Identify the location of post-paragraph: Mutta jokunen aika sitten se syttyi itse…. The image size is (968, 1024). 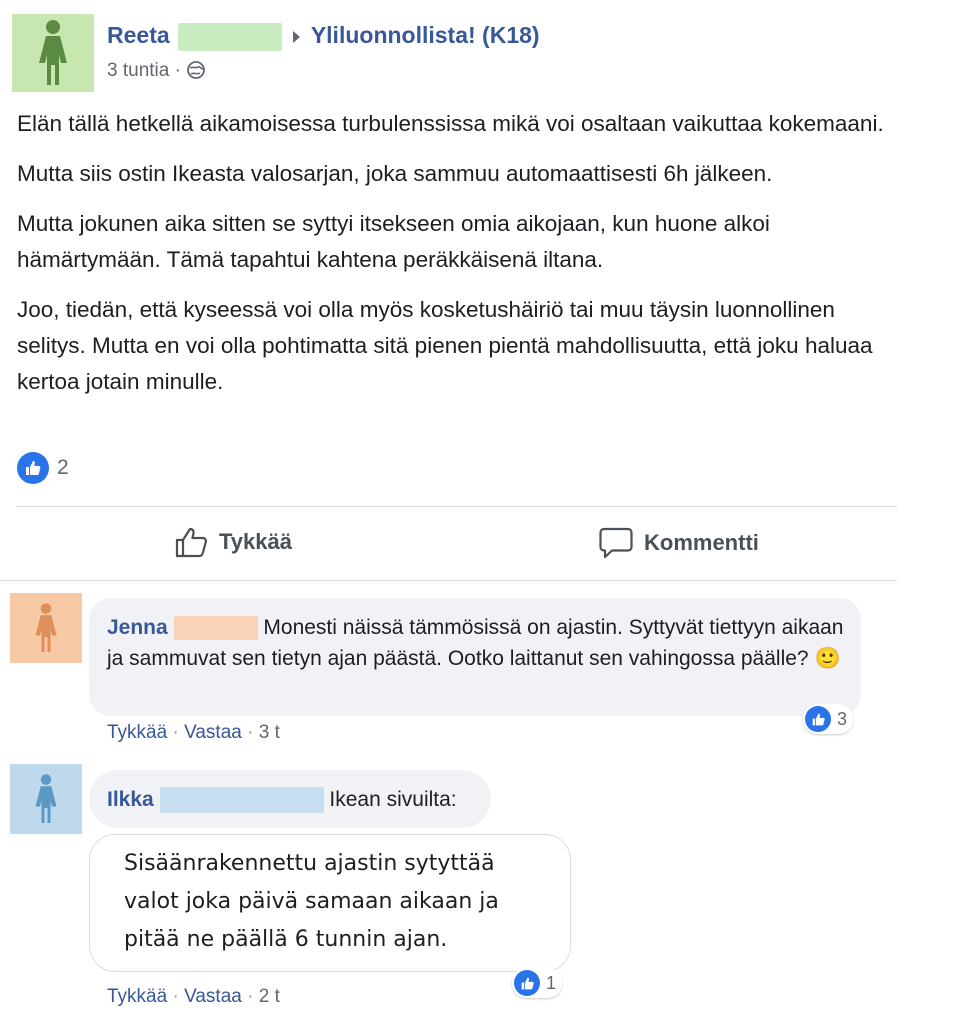
(393, 241).